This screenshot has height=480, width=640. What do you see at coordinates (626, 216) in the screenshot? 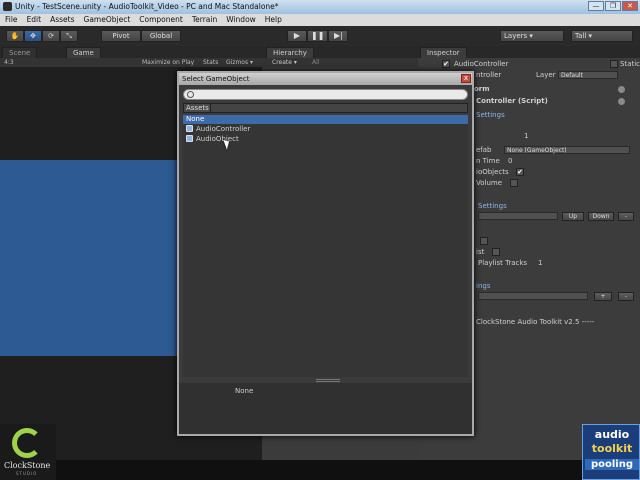
I see `remove-category-button: -` at bounding box center [626, 216].